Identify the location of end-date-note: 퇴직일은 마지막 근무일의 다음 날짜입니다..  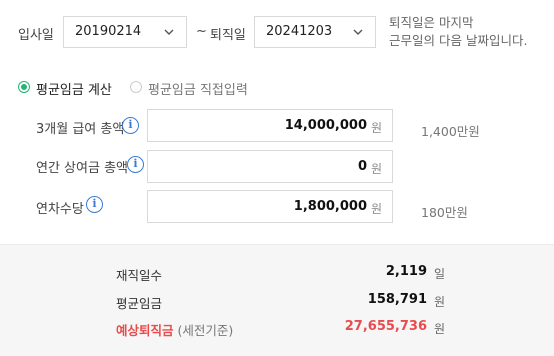
(458, 32).